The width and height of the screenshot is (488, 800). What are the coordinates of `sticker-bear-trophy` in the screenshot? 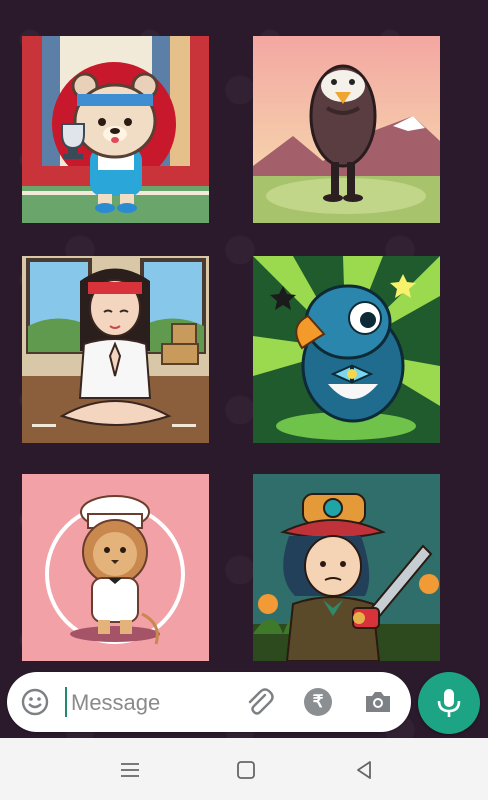 It's located at (115, 129).